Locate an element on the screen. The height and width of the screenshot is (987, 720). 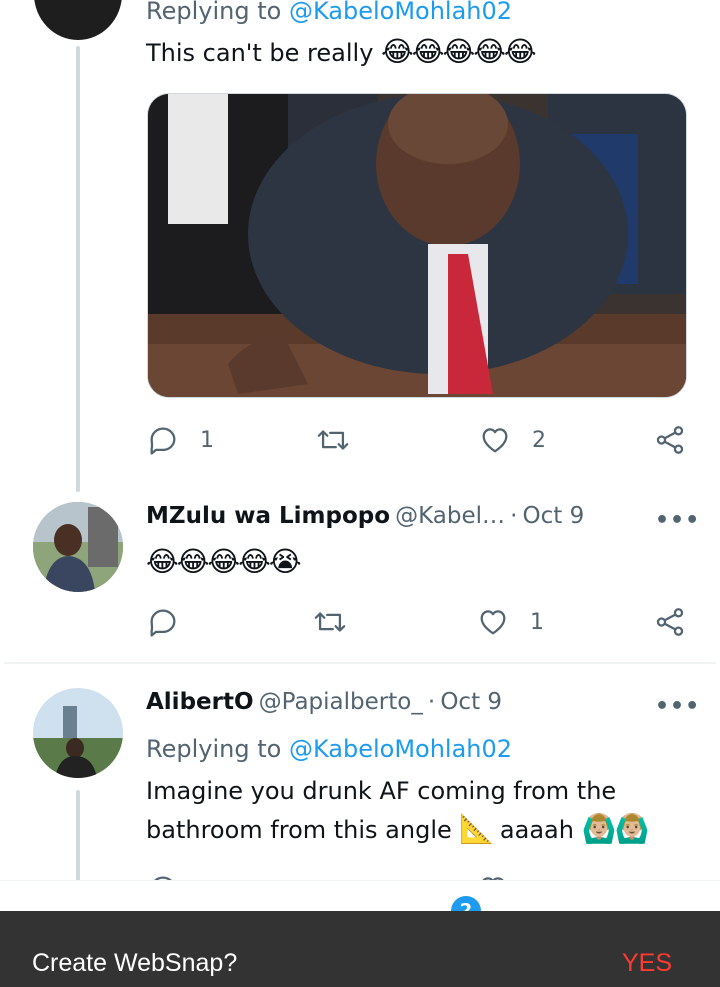
reply-count: 1 is located at coordinates (207, 440).